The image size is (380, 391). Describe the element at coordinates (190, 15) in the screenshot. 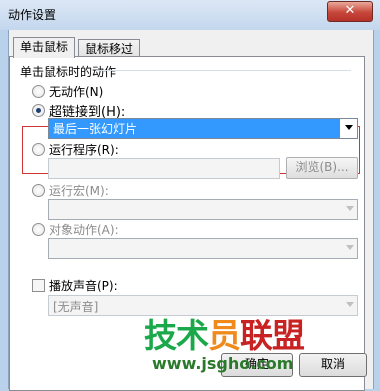

I see `title-bar: 动作设置 ✕` at that location.